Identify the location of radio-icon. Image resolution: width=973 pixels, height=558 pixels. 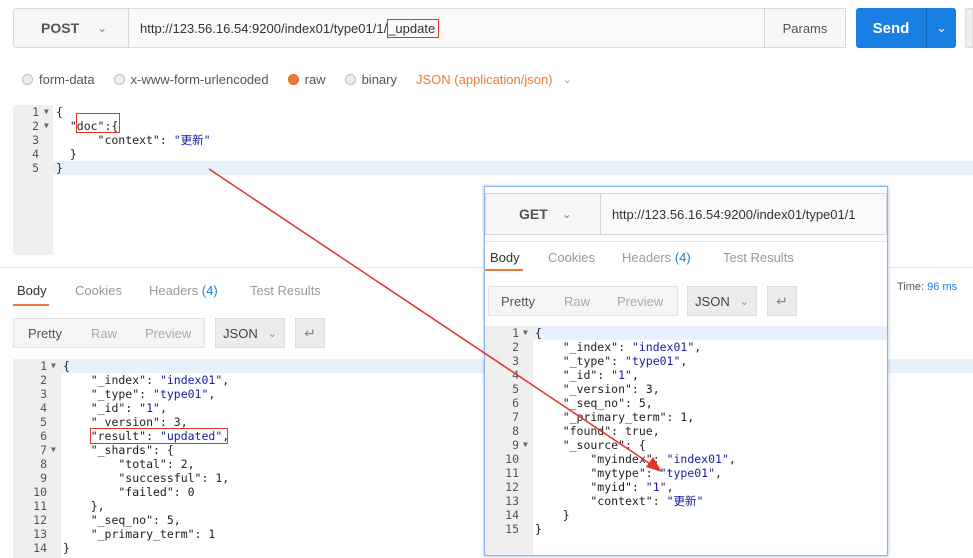
(350, 79).